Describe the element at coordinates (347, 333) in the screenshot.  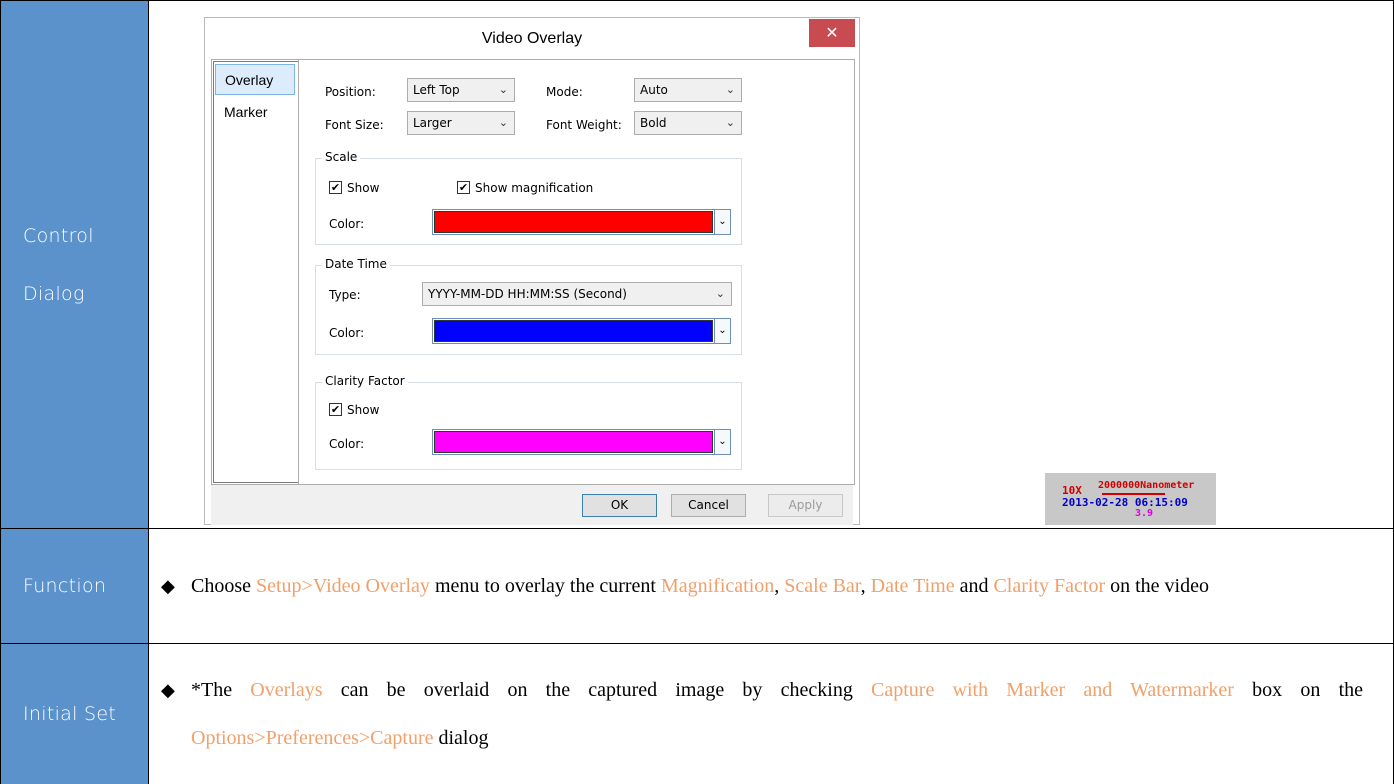
I see `date-time-color-label: Color:` at that location.